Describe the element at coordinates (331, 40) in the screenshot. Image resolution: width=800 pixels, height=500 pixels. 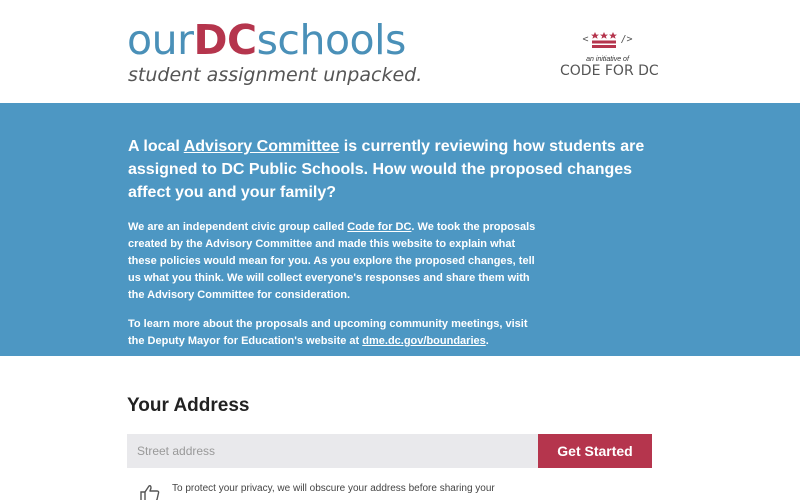
I see `logo-suffix: schools` at that location.